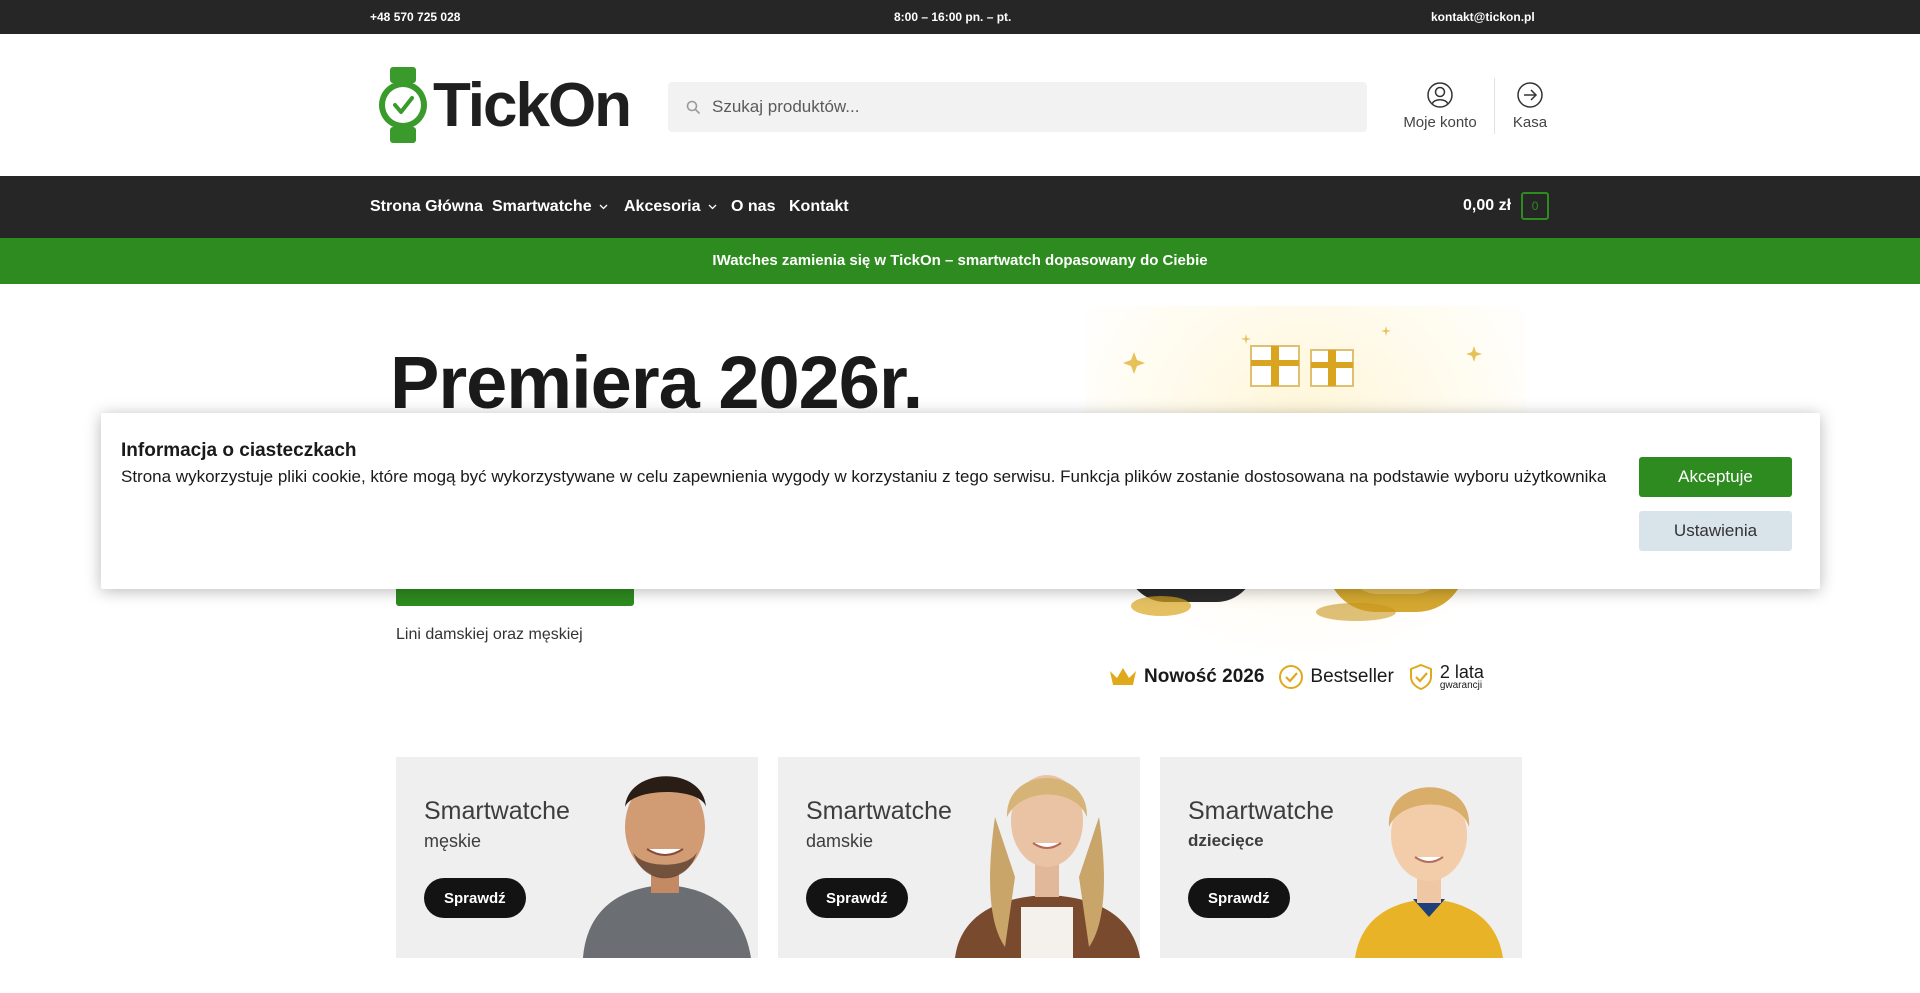 The image size is (1920, 993). Describe the element at coordinates (1715, 531) in the screenshot. I see `cookie-settings-button: Ustawienia` at that location.